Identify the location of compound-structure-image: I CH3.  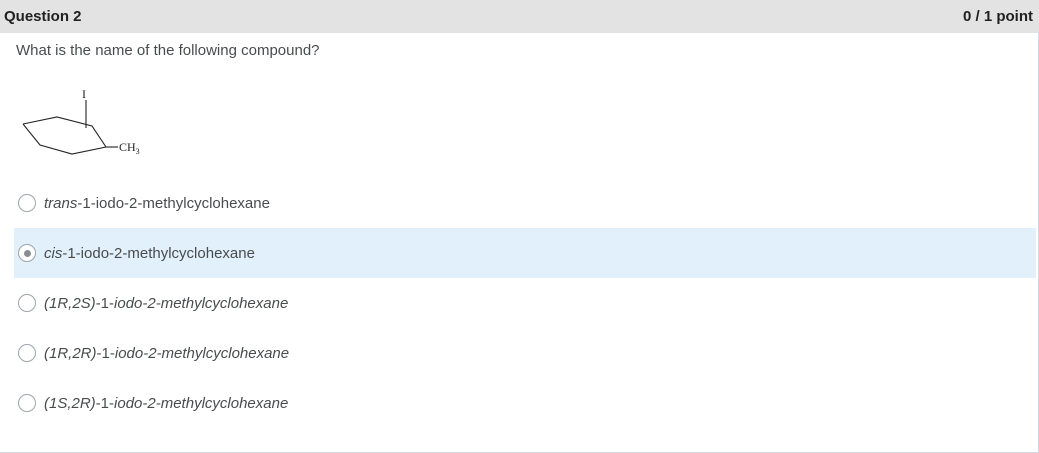
(98, 121).